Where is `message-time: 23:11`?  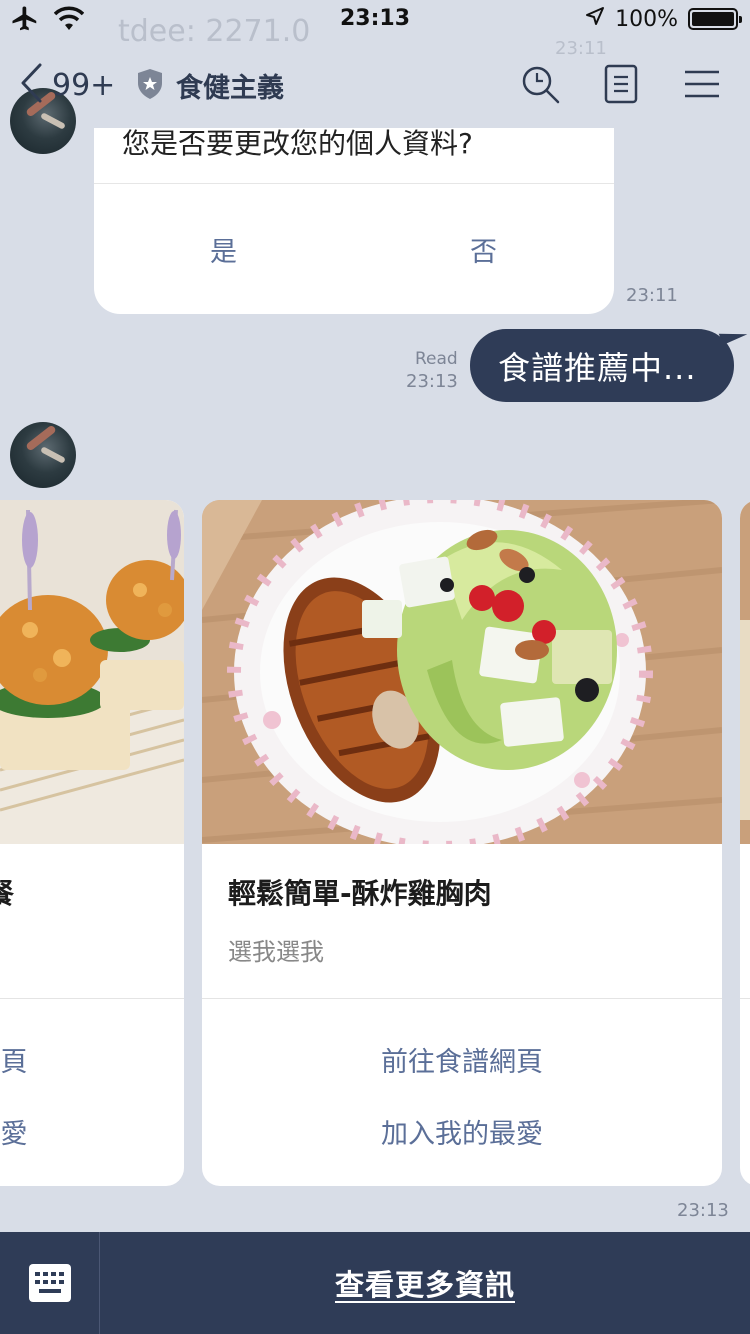
message-time: 23:11 is located at coordinates (652, 295).